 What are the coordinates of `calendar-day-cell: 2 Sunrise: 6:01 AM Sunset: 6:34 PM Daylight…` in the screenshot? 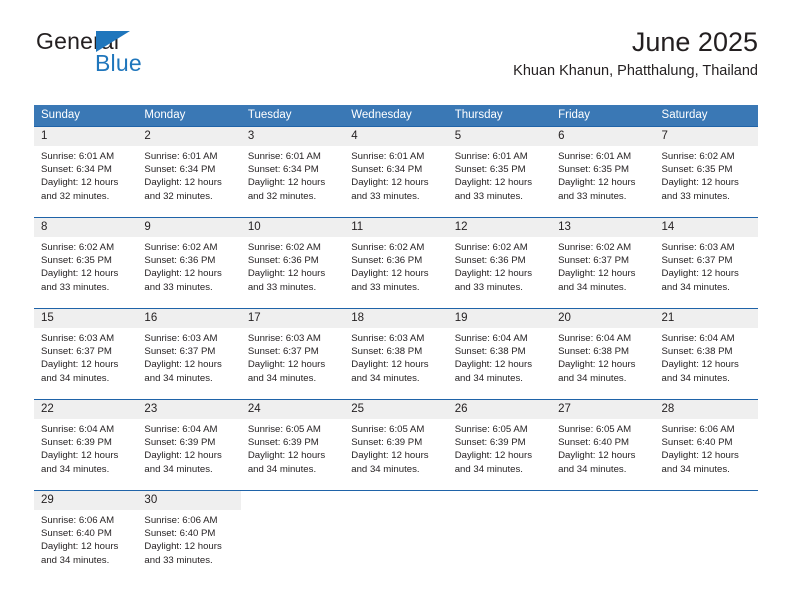 It's located at (189, 172).